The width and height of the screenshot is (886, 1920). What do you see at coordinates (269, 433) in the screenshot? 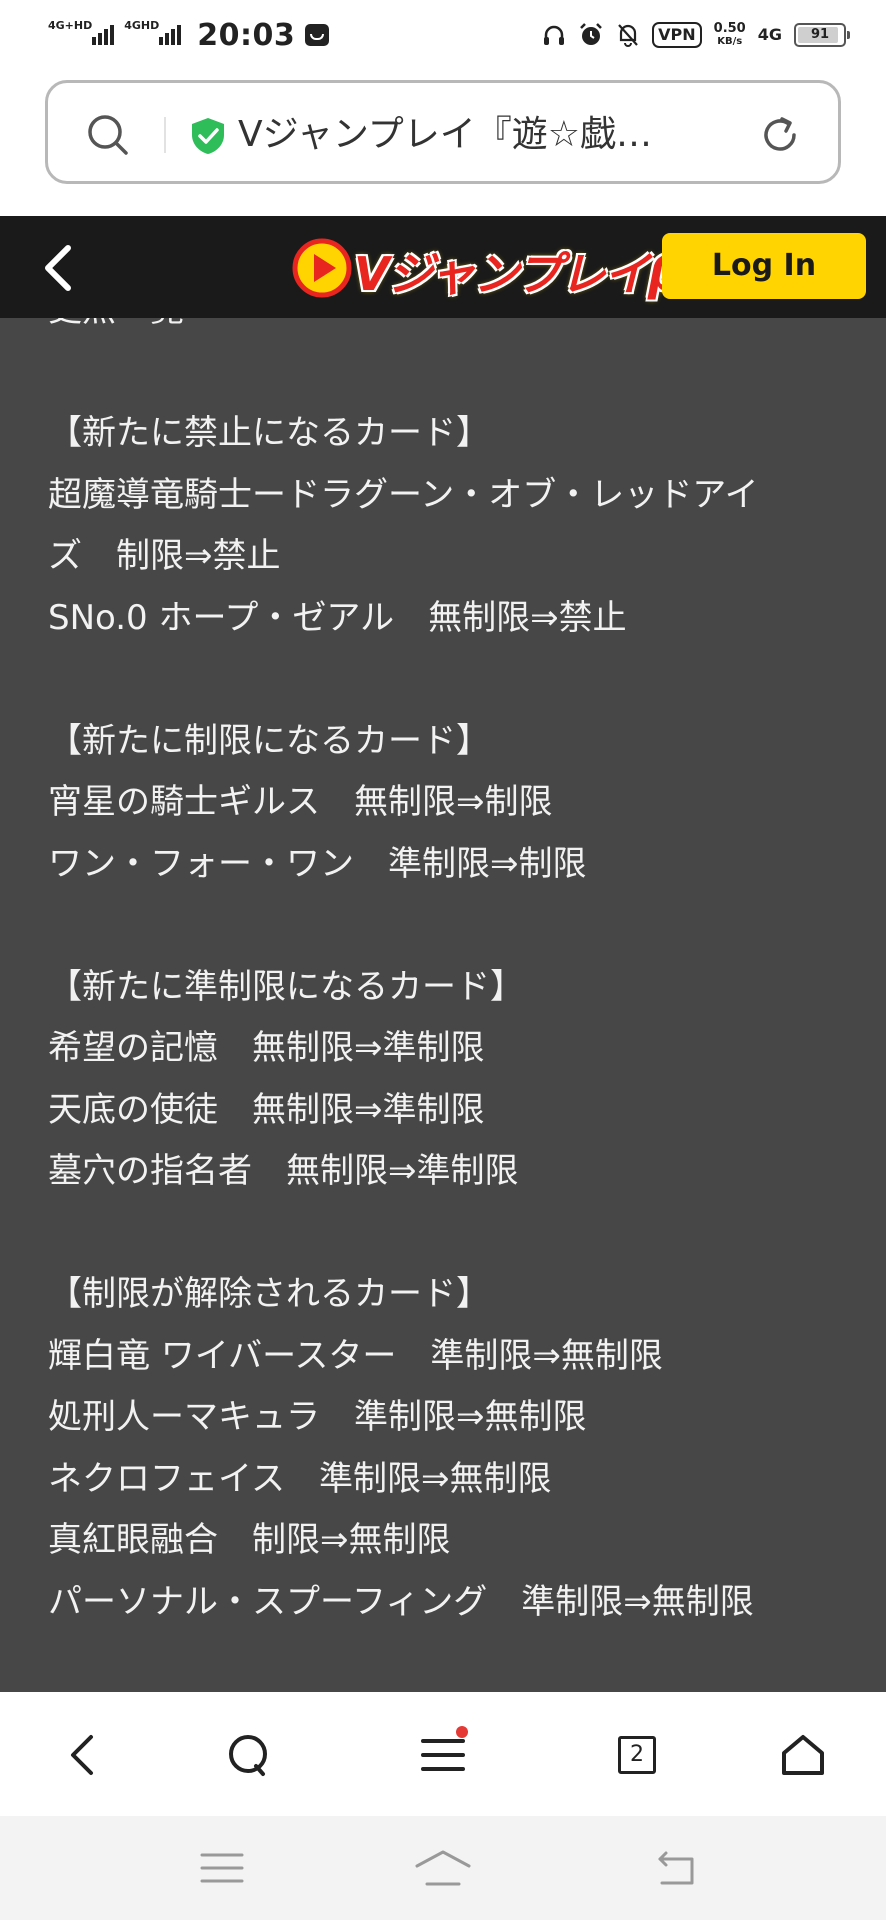
I see `section-heading: 【新たに禁止になるカード】` at bounding box center [269, 433].